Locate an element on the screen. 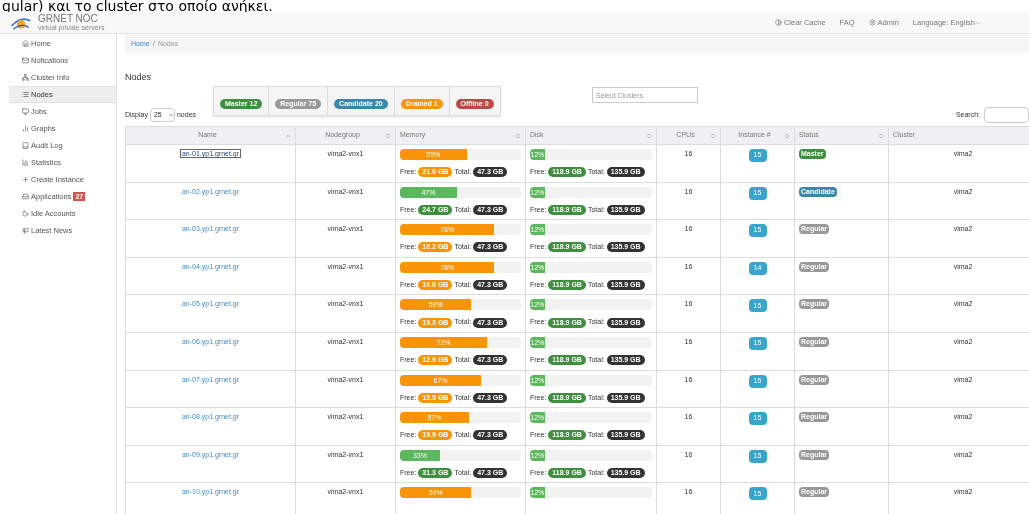 The height and width of the screenshot is (514, 1029). brand-name: GRNET NOC is located at coordinates (68, 19).